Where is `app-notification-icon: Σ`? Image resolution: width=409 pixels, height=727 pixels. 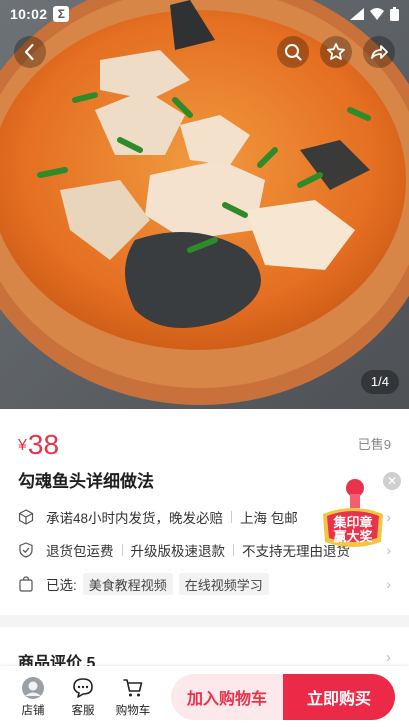
app-notification-icon: Σ is located at coordinates (61, 14).